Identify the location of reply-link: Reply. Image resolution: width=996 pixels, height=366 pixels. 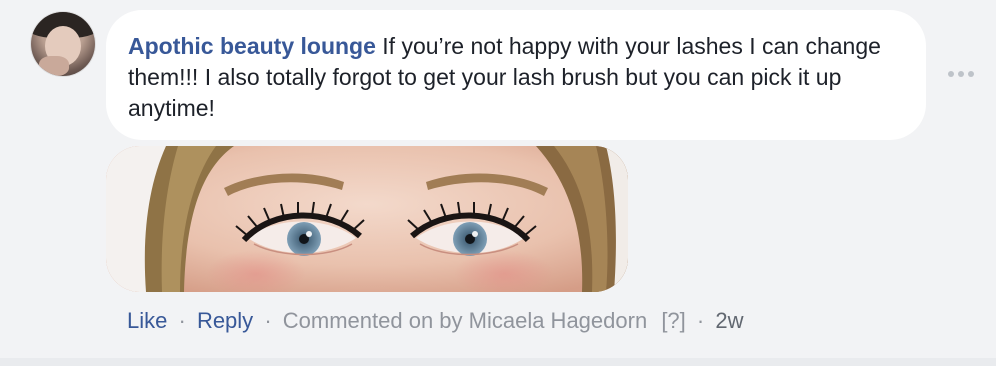
(225, 320).